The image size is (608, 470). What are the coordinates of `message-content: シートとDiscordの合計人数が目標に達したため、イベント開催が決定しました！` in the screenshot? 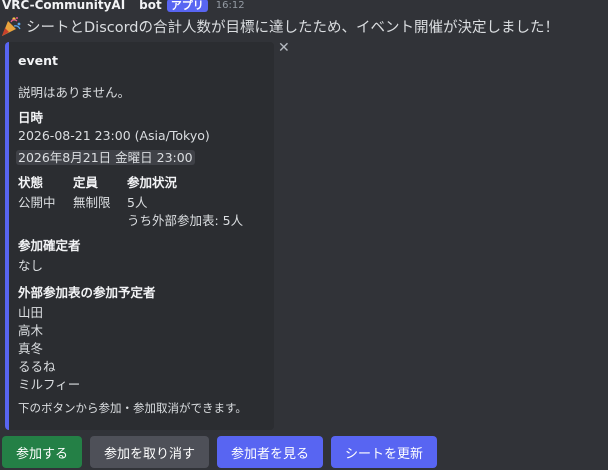 It's located at (279, 26).